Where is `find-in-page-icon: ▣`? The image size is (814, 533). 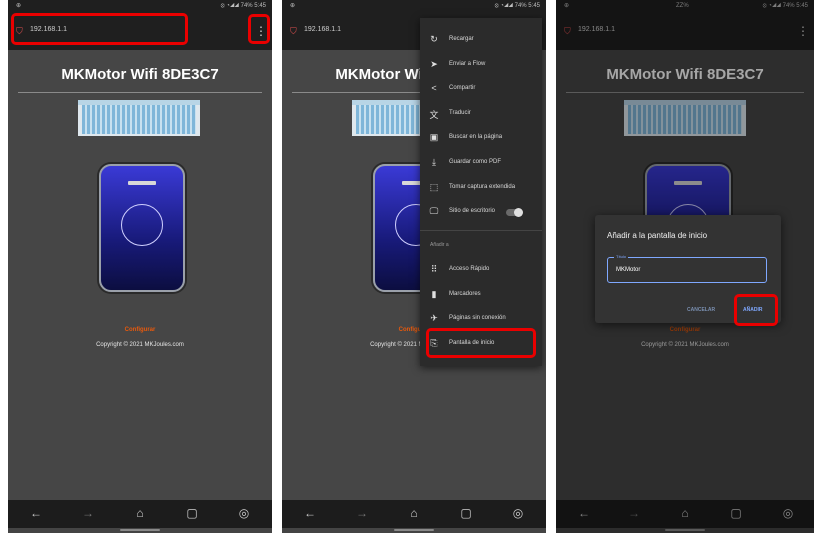 find-in-page-icon: ▣ is located at coordinates (434, 137).